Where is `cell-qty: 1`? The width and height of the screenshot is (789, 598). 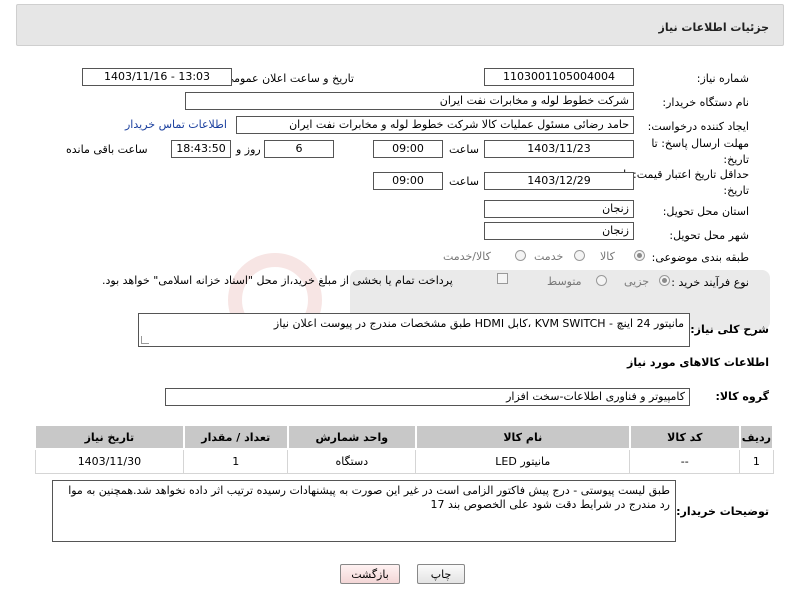 cell-qty: 1 is located at coordinates (236, 461).